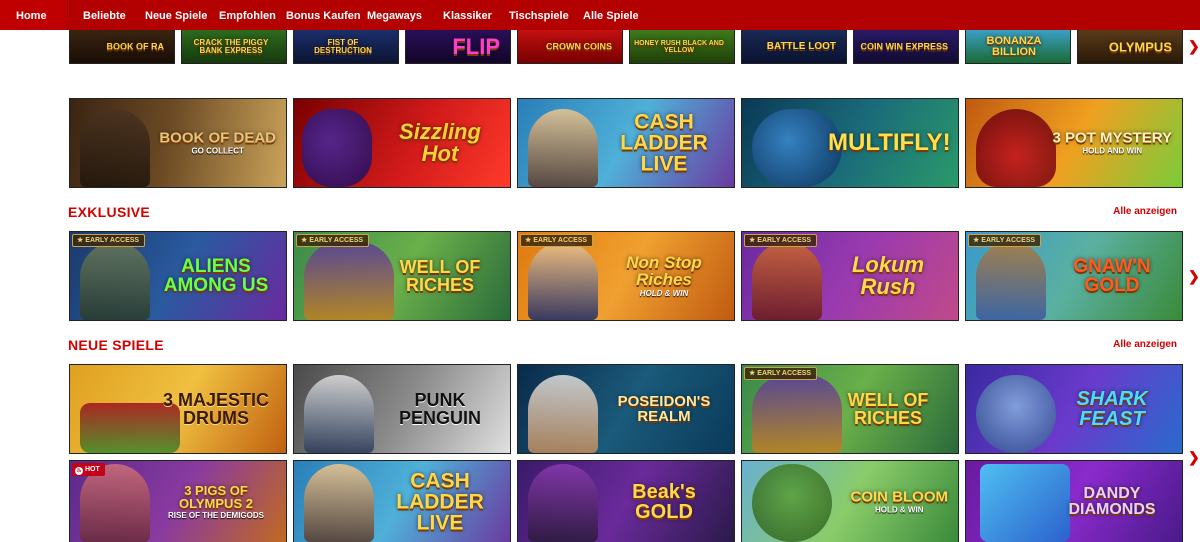 The height and width of the screenshot is (542, 1200). I want to click on game-tile-gnawn-gold: ★ EARLY ACCESS GNAW'N GOLD, so click(1074, 276).